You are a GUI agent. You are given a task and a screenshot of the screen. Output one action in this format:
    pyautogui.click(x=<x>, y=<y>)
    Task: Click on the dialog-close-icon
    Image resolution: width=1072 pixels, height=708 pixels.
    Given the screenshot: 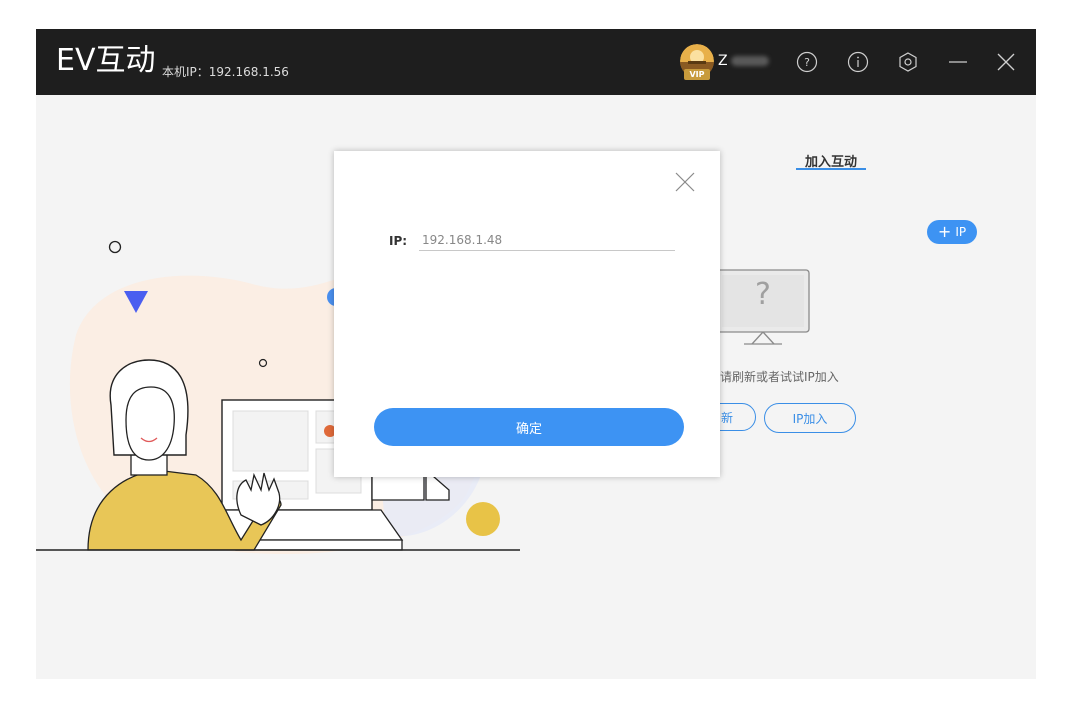 What is the action you would take?
    pyautogui.click(x=685, y=182)
    